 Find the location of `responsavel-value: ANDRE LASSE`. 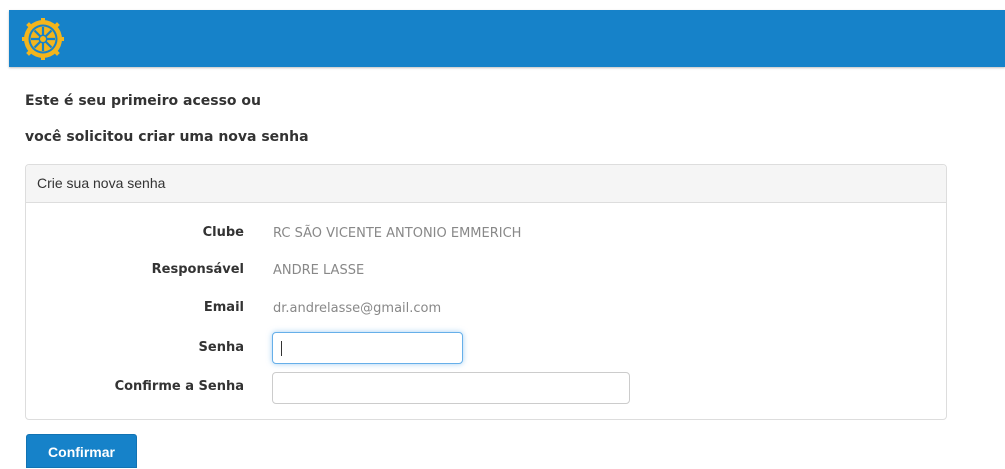

responsavel-value: ANDRE LASSE is located at coordinates (319, 270).